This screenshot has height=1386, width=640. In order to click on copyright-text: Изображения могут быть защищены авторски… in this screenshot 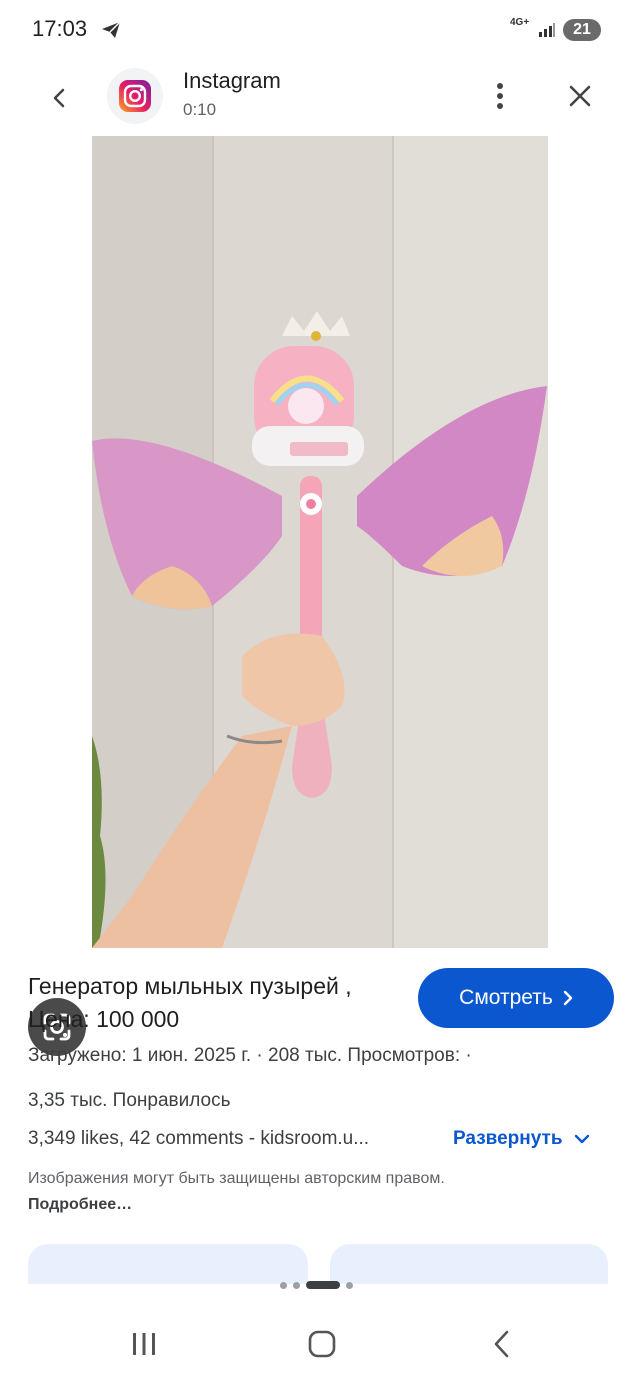, I will do `click(236, 1178)`.